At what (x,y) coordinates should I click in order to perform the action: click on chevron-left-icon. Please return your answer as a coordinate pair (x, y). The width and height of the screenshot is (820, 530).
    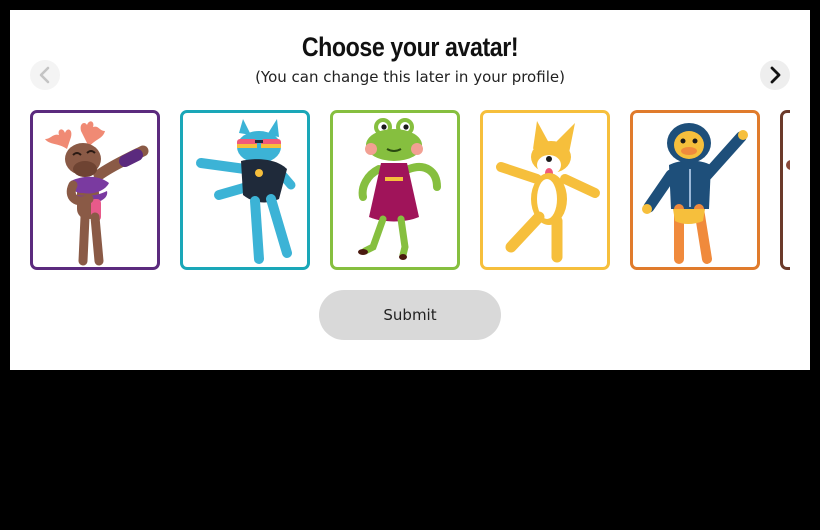
    Looking at the image, I should click on (44, 75).